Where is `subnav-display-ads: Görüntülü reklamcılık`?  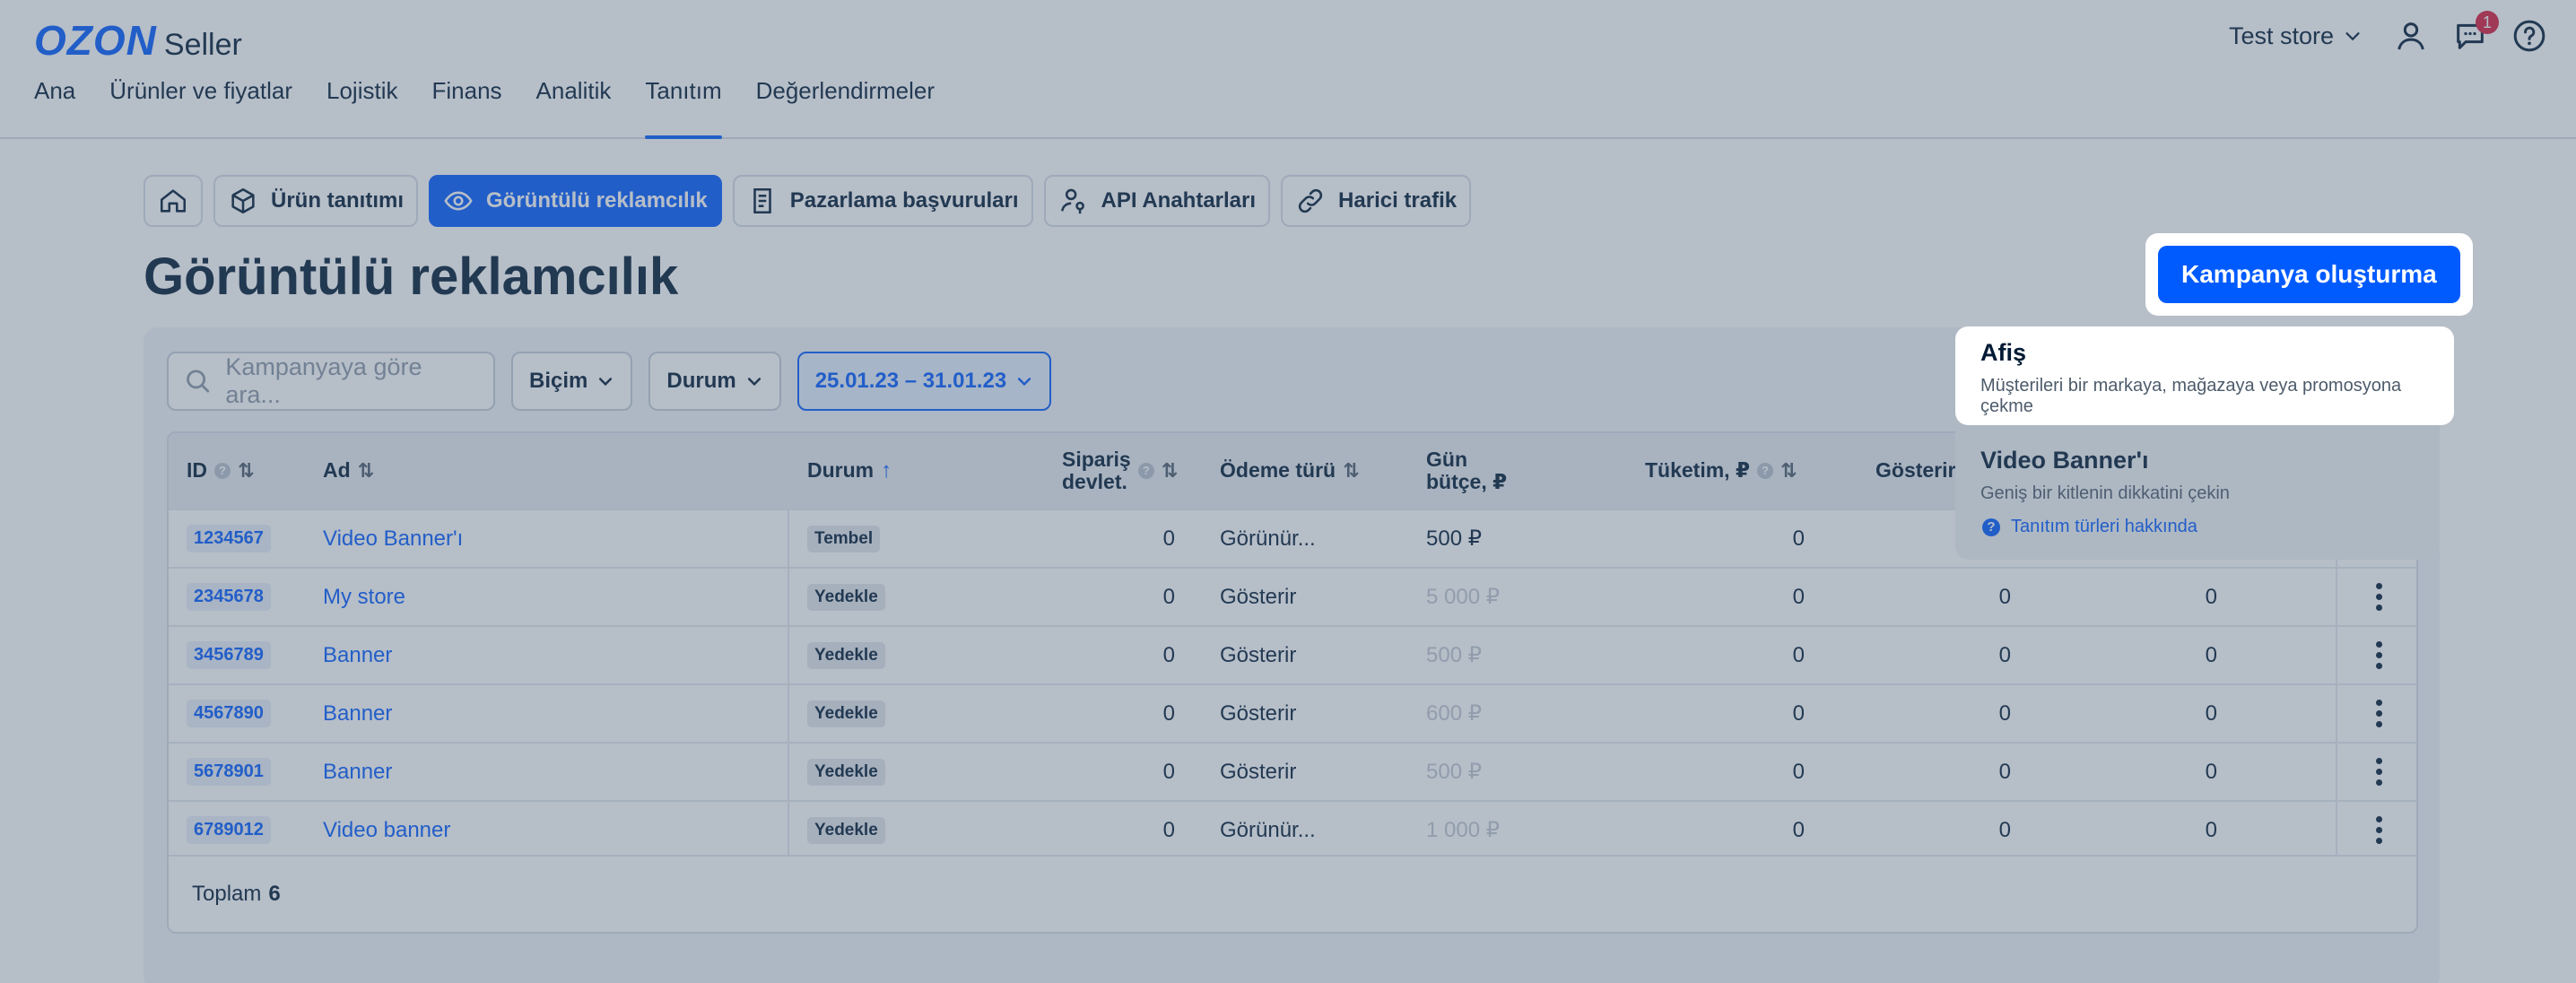 subnav-display-ads: Görüntülü reklamcılık is located at coordinates (575, 201).